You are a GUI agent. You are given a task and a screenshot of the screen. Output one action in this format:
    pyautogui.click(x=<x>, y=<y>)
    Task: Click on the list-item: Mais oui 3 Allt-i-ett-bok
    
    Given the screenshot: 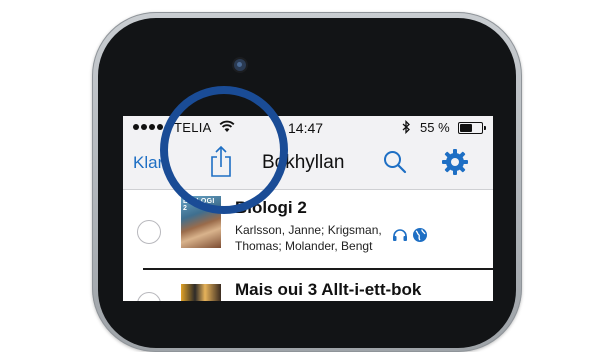 What is the action you would take?
    pyautogui.click(x=308, y=285)
    